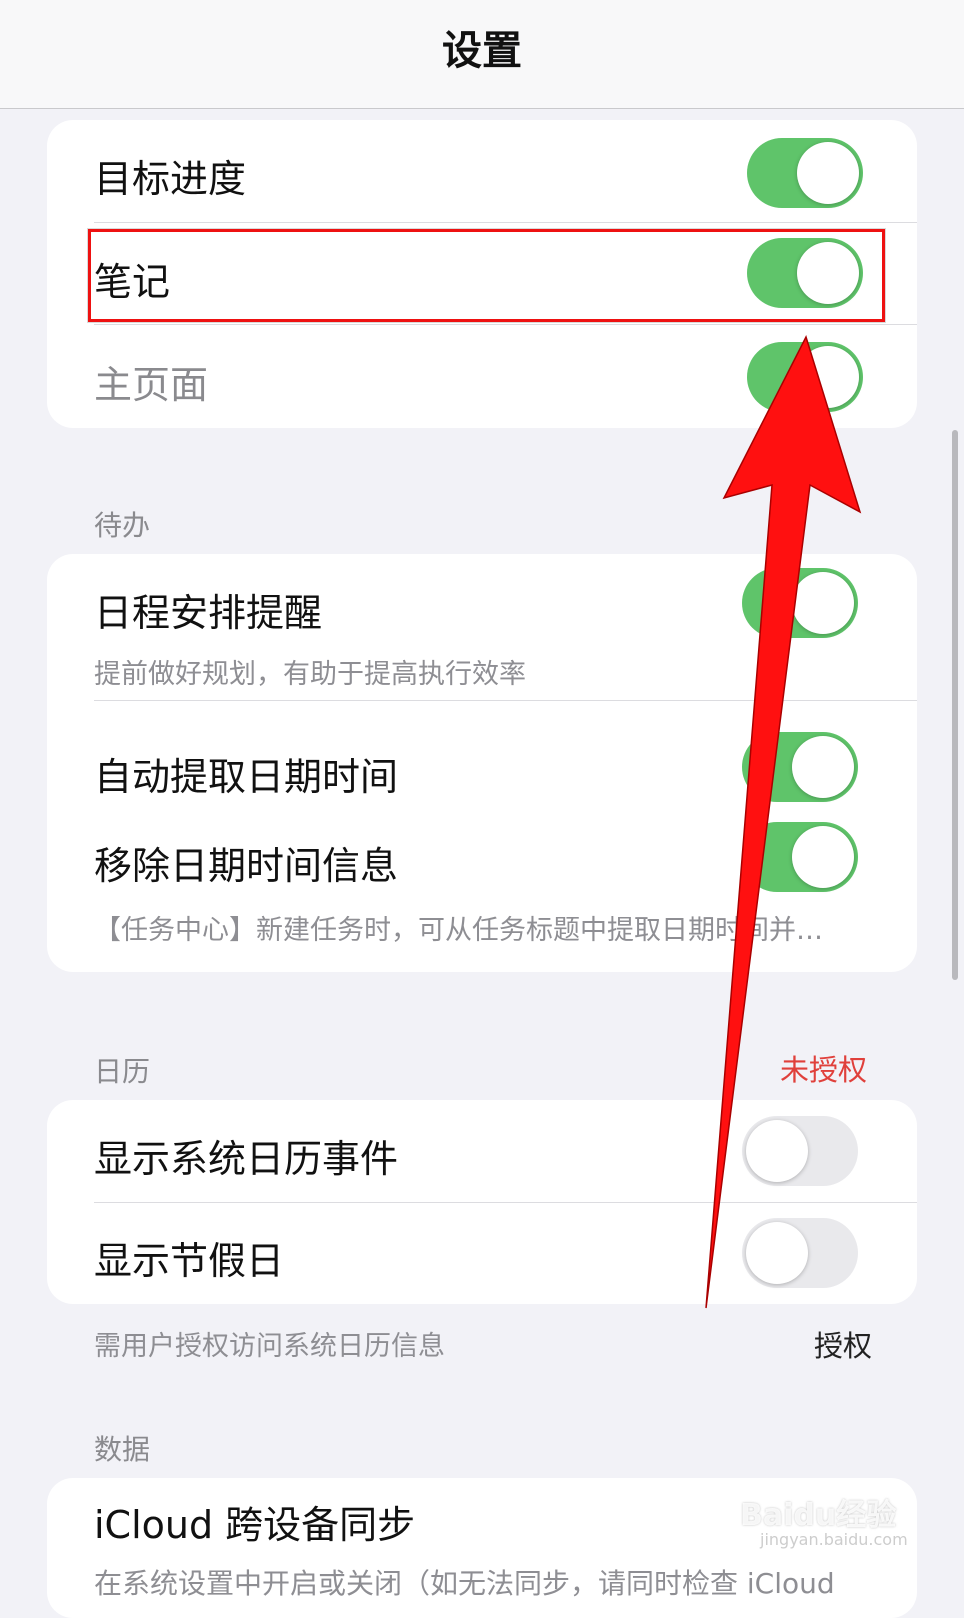 The image size is (964, 1618). I want to click on annotation-arrow, so click(783, 822).